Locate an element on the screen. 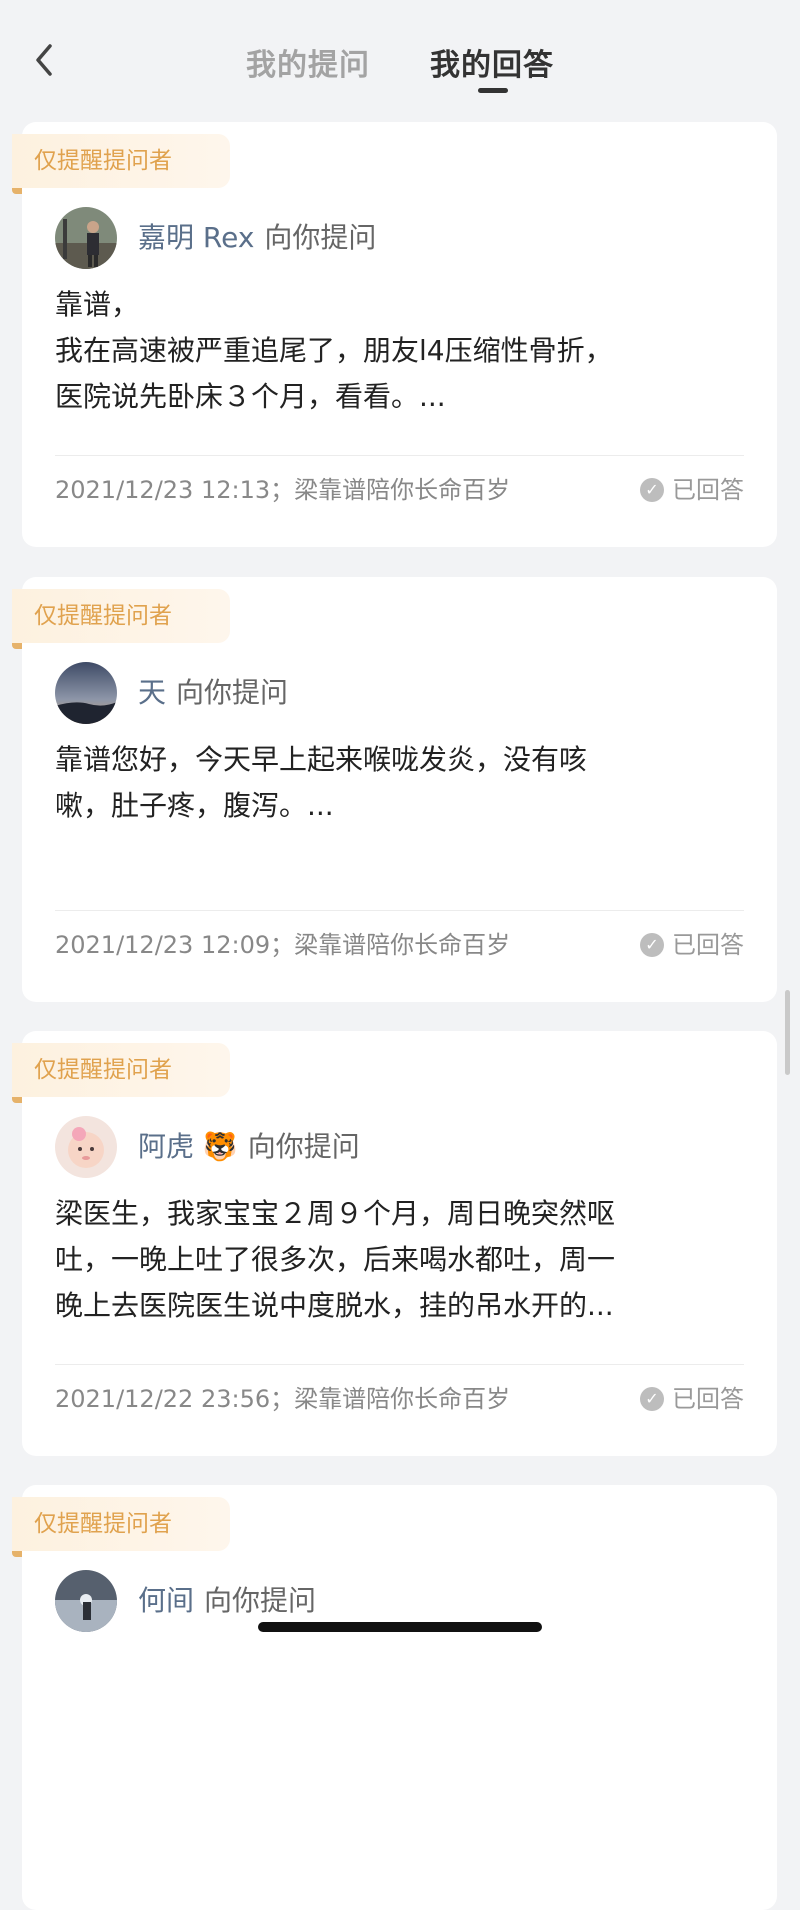 The image size is (800, 1910). question-meta: 2021/12/23 12:13；梁靠谱陪你长命百岁 is located at coordinates (283, 490).